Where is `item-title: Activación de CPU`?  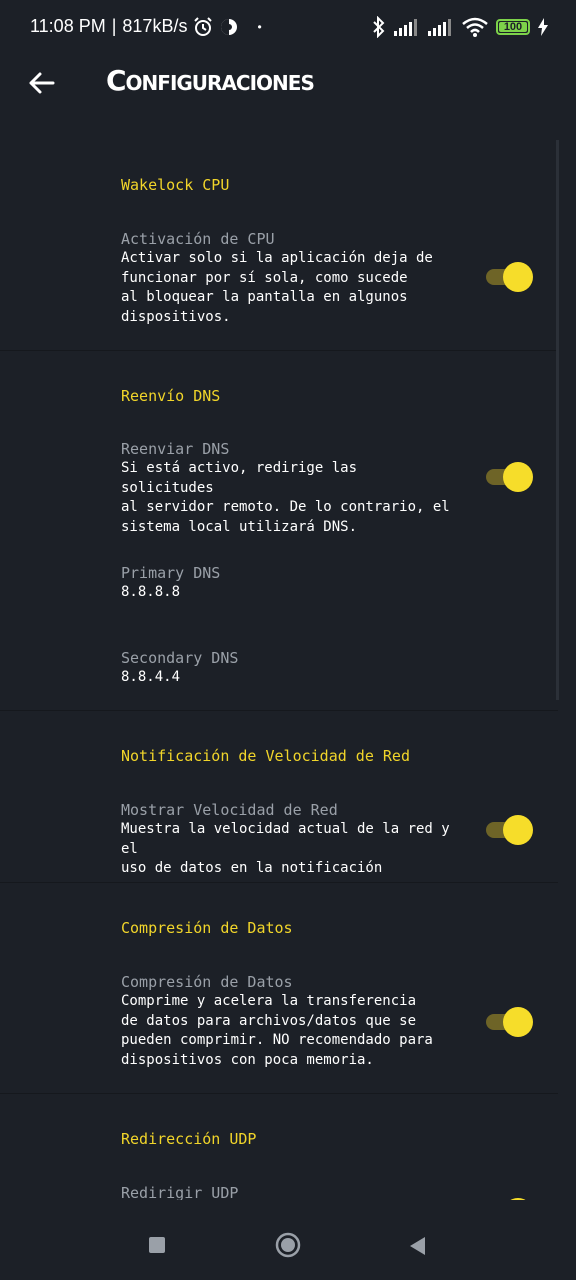
item-title: Activación de CPU is located at coordinates (198, 239).